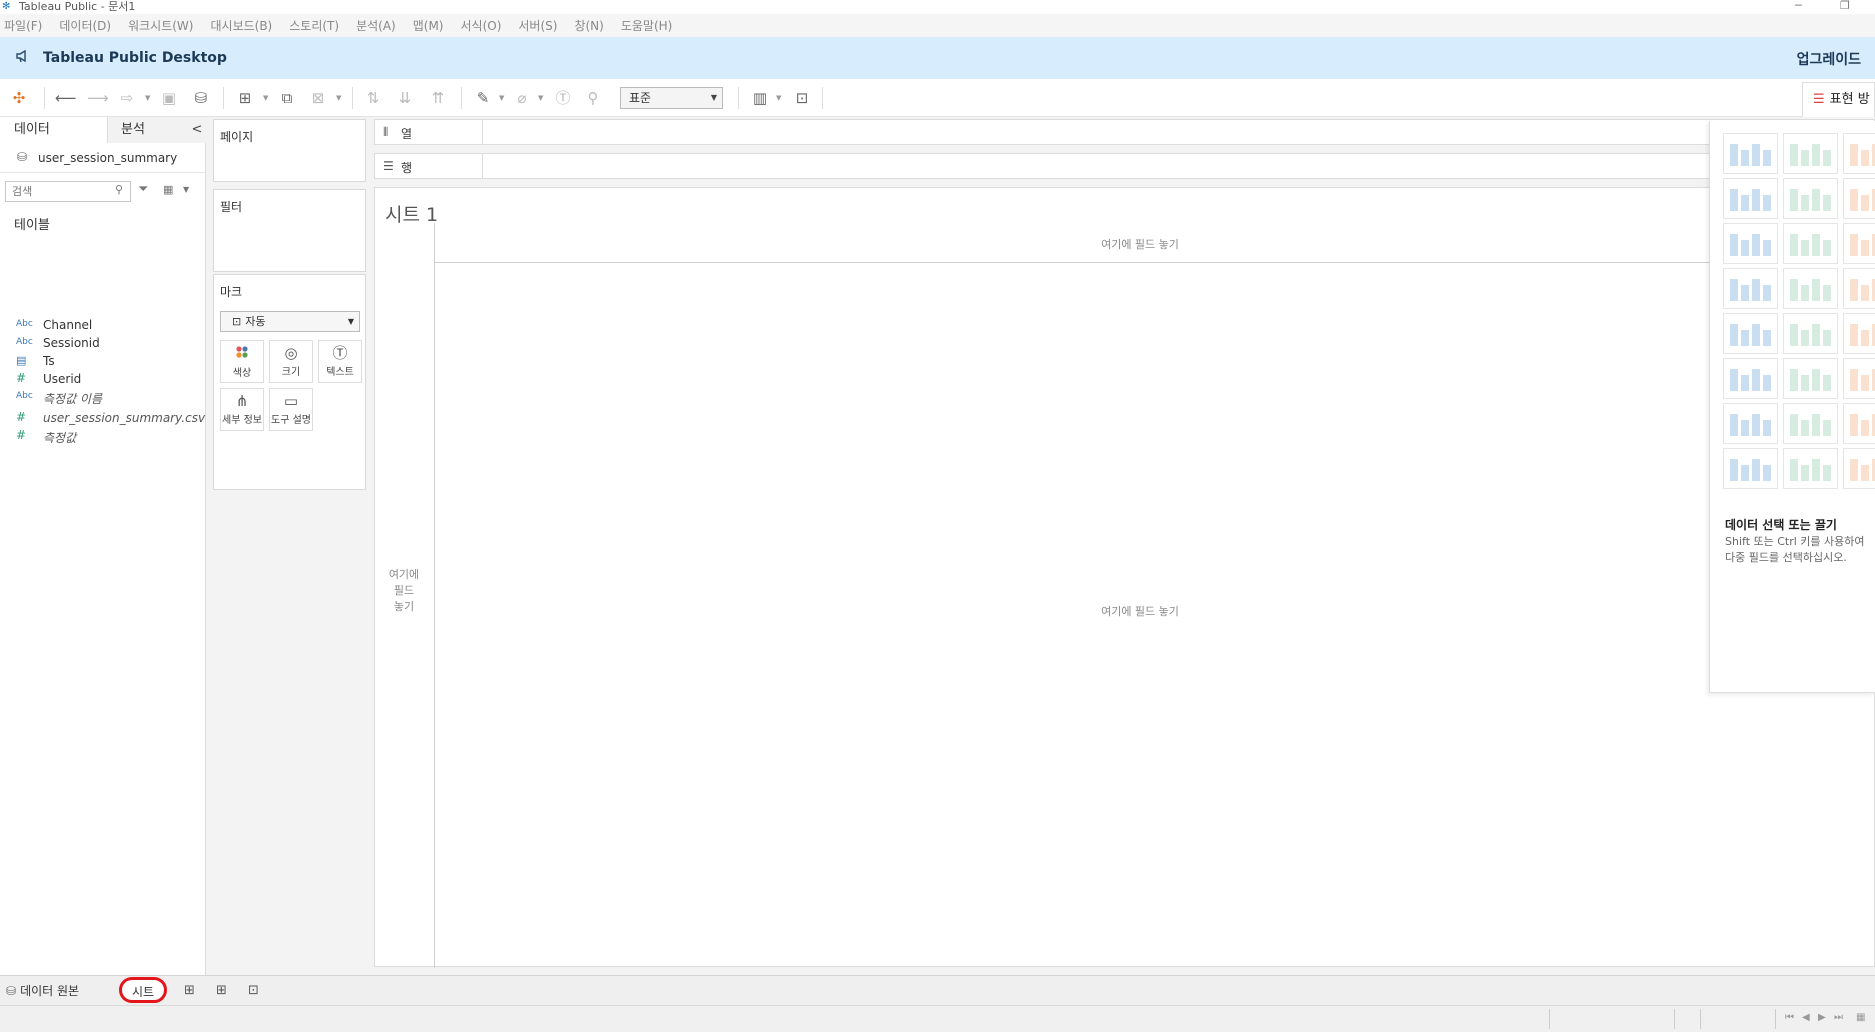  What do you see at coordinates (671, 98) in the screenshot?
I see `fit-dropdown: 표준 ▼` at bounding box center [671, 98].